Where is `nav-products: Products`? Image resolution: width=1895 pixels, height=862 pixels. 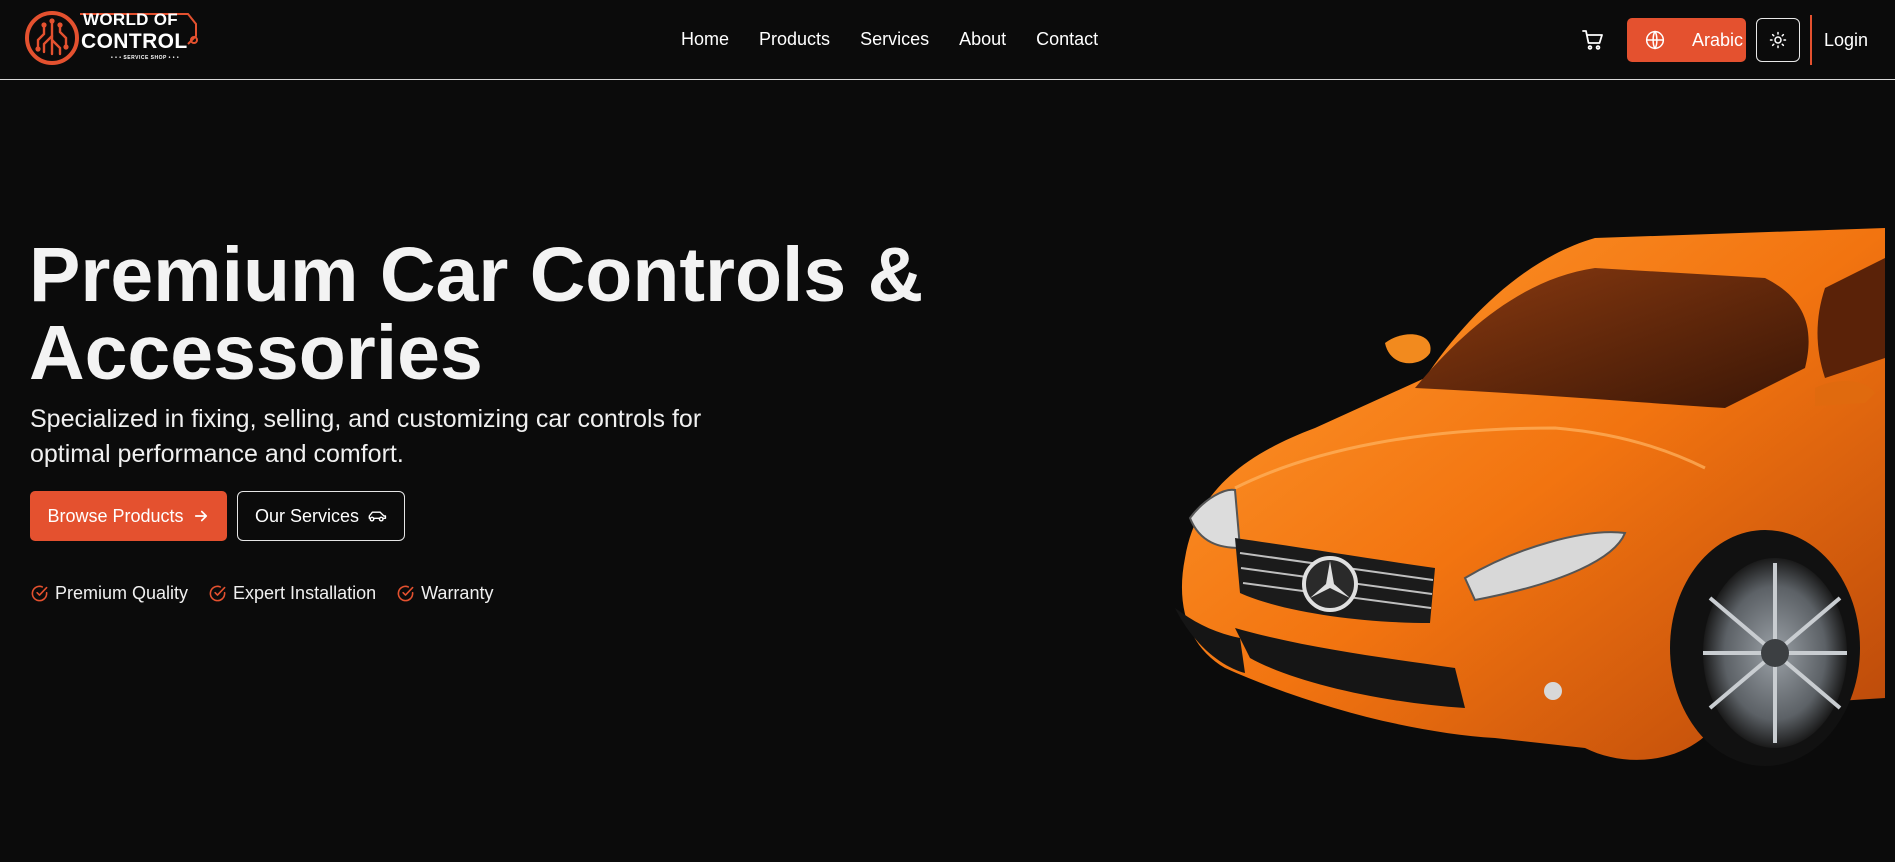 nav-products: Products is located at coordinates (794, 39).